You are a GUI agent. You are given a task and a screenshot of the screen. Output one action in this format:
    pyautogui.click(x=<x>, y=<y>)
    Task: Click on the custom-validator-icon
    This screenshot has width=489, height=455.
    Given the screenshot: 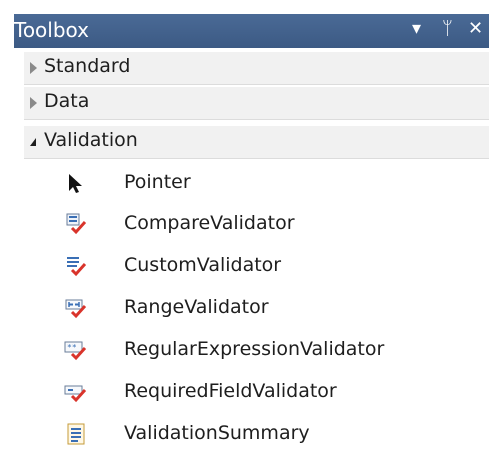 What is the action you would take?
    pyautogui.click(x=76, y=266)
    